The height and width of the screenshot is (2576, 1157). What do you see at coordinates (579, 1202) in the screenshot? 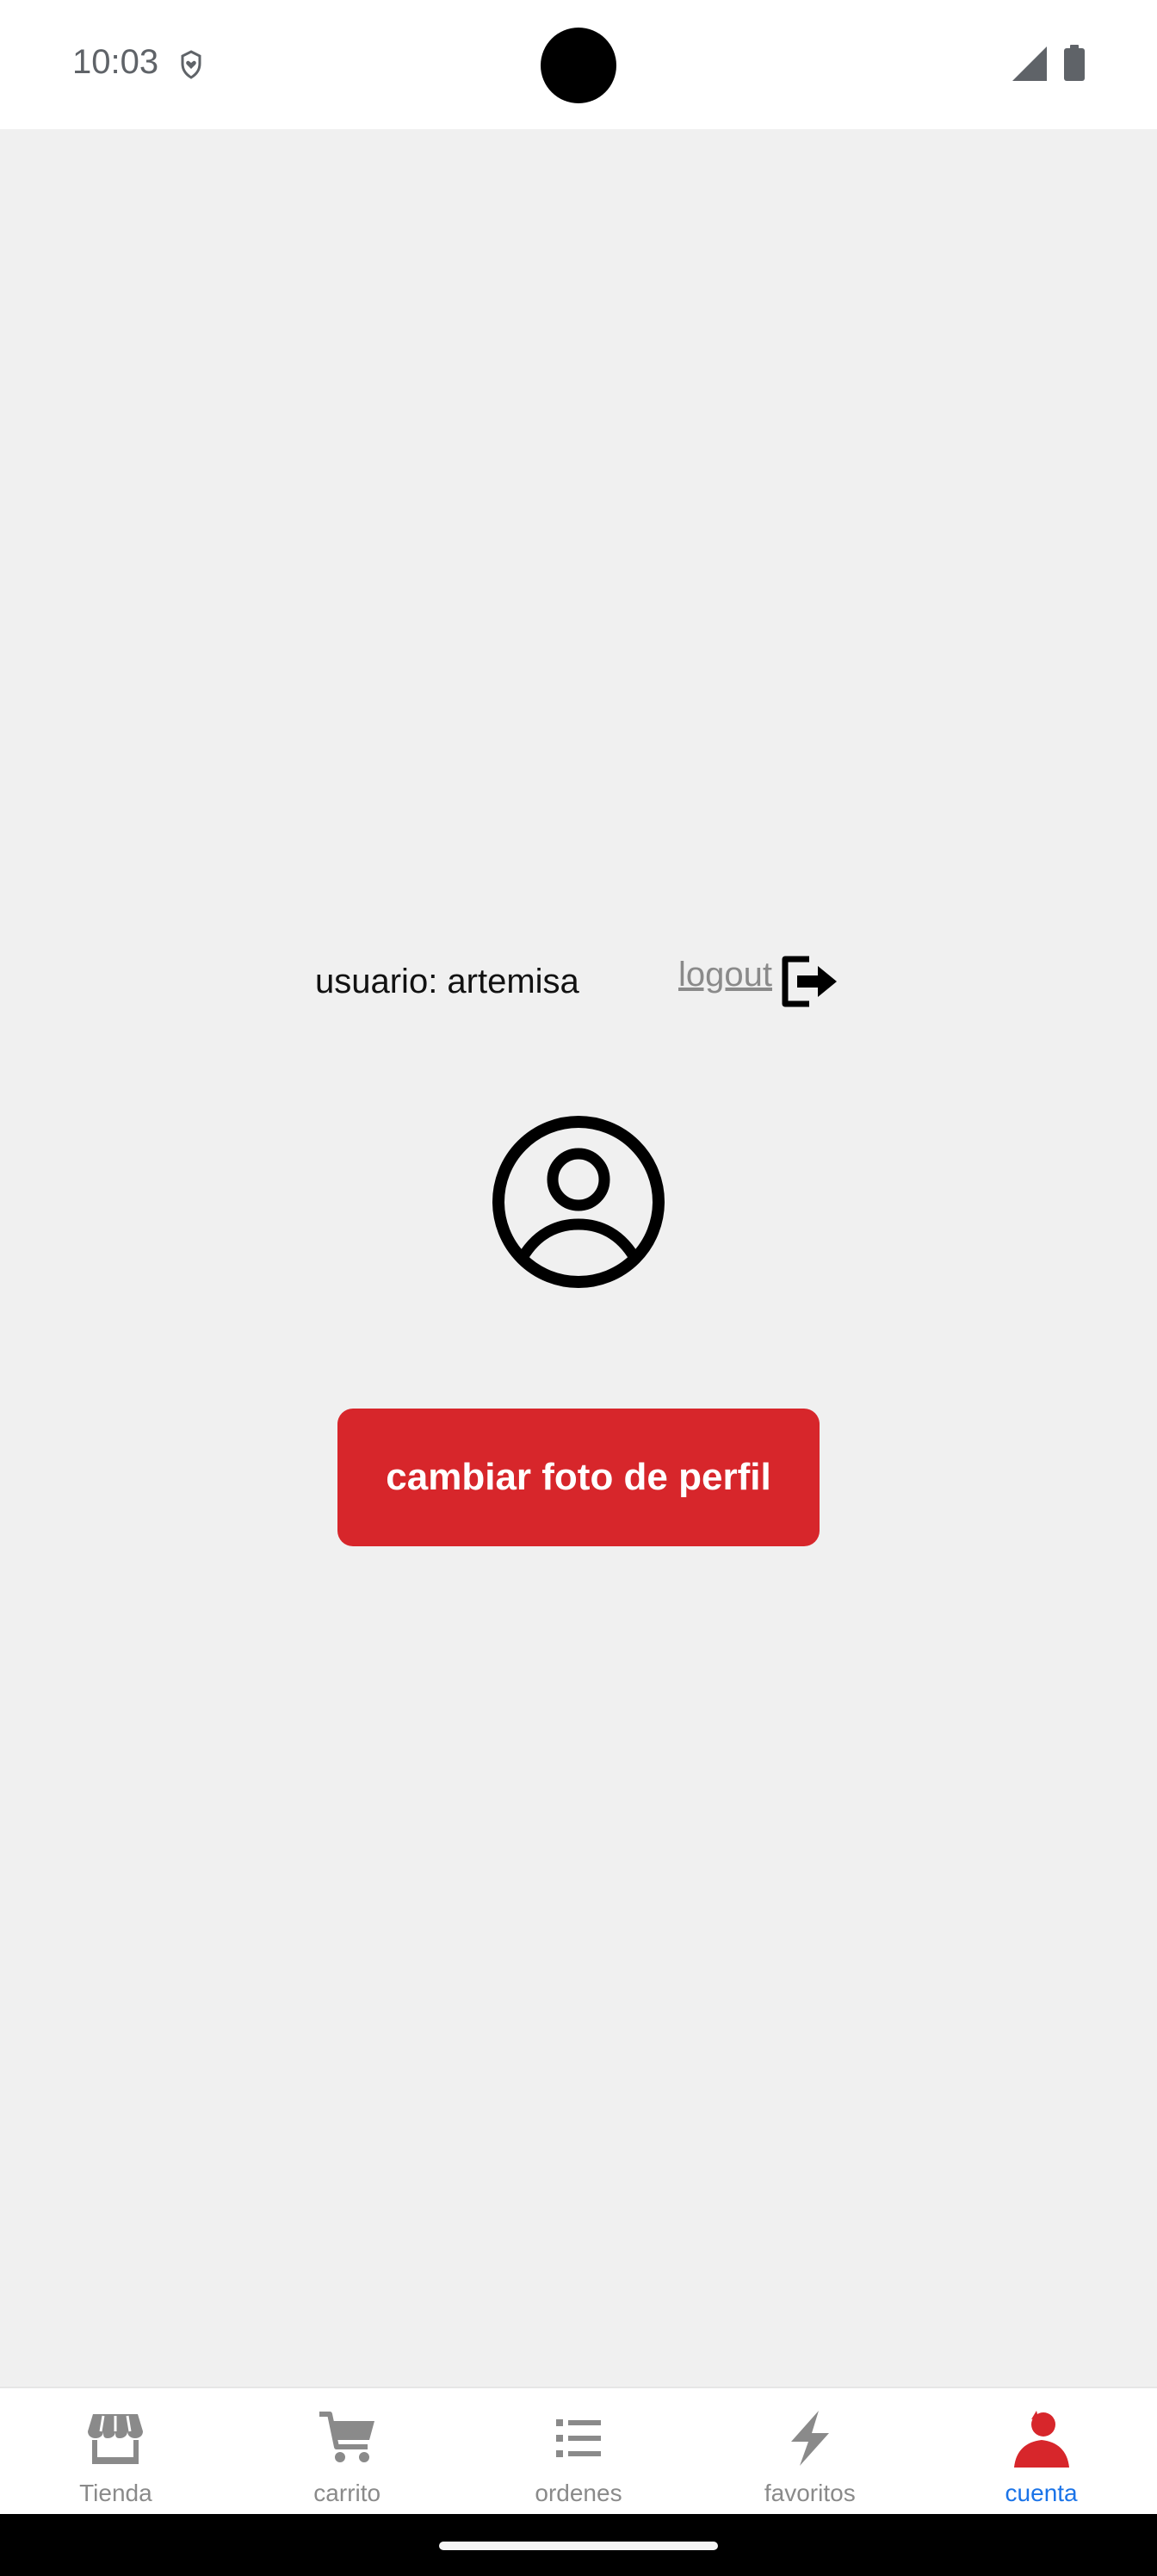
I see `account-circle-icon` at bounding box center [579, 1202].